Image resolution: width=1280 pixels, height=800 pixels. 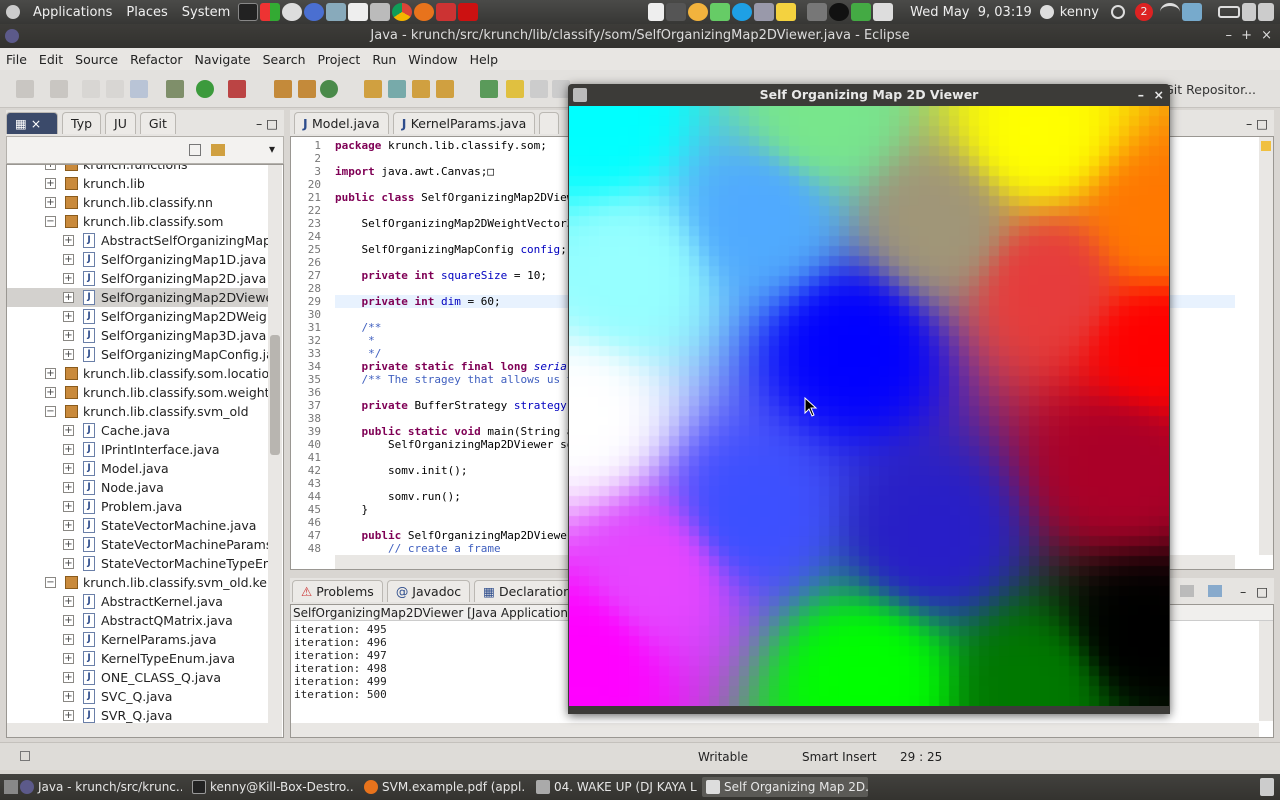 What do you see at coordinates (461, 535) in the screenshot?
I see `code-line: public SelfOrganizingMap2DViewer()` at bounding box center [461, 535].